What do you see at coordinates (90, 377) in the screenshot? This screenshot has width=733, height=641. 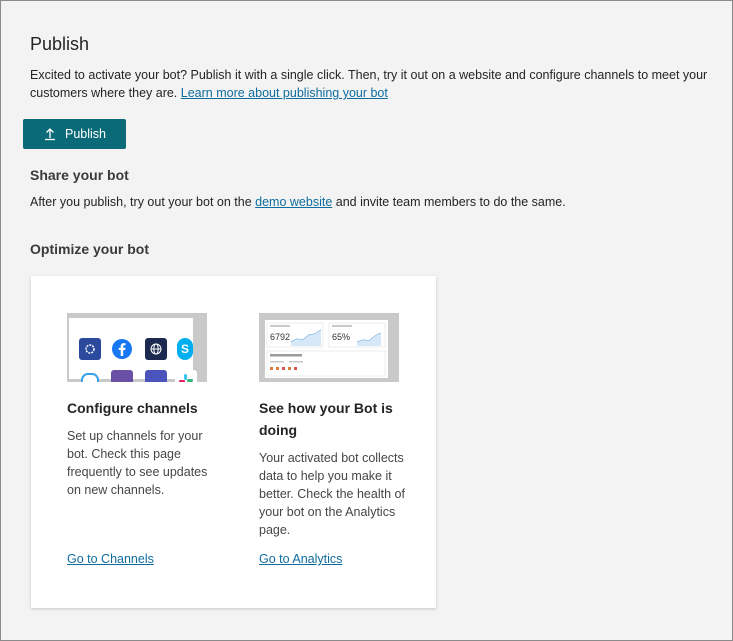 I see `cortana-icon` at bounding box center [90, 377].